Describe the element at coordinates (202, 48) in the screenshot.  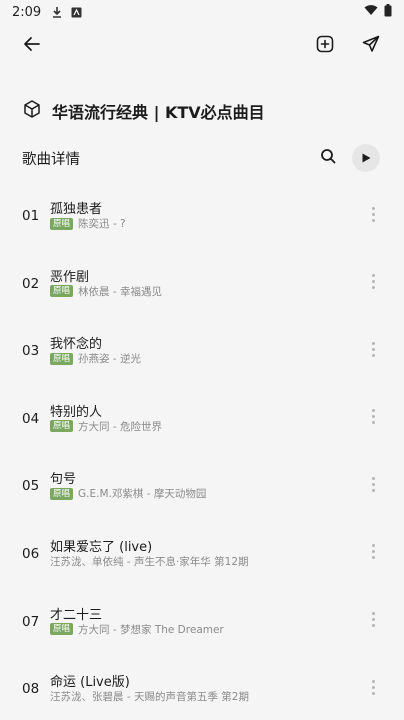
I see `top-app-bar` at that location.